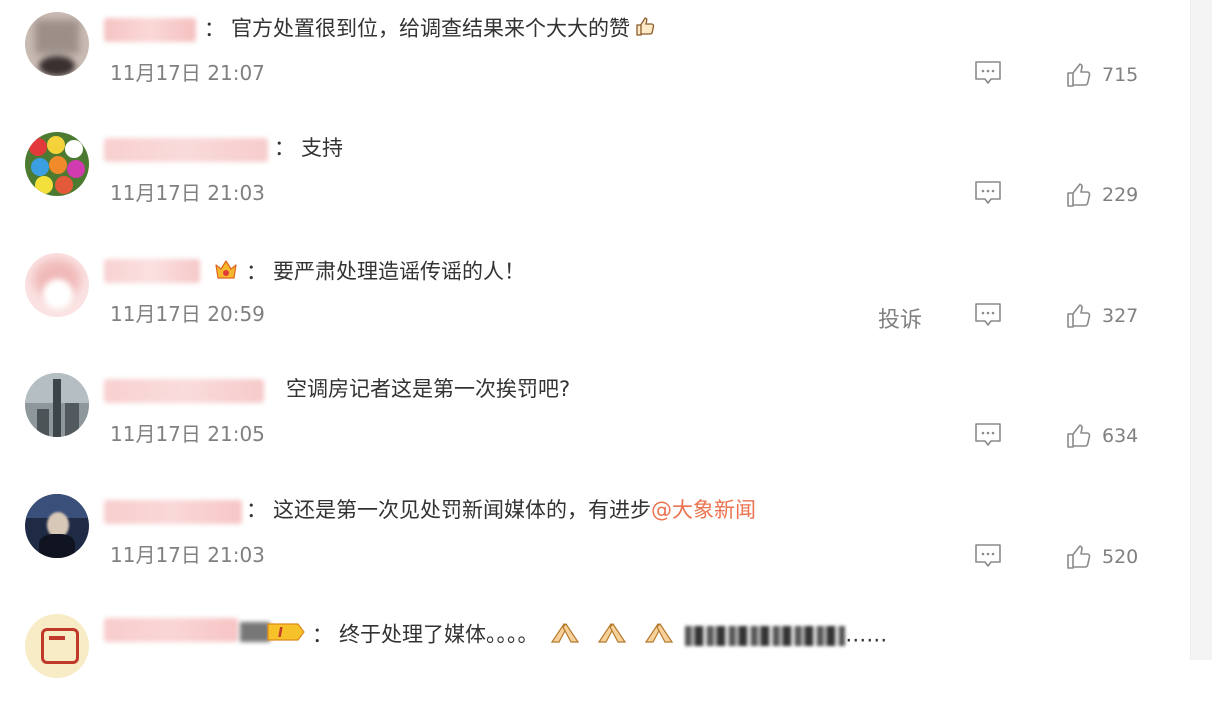  Describe the element at coordinates (308, 148) in the screenshot. I see `comment-text: ：支持` at that location.